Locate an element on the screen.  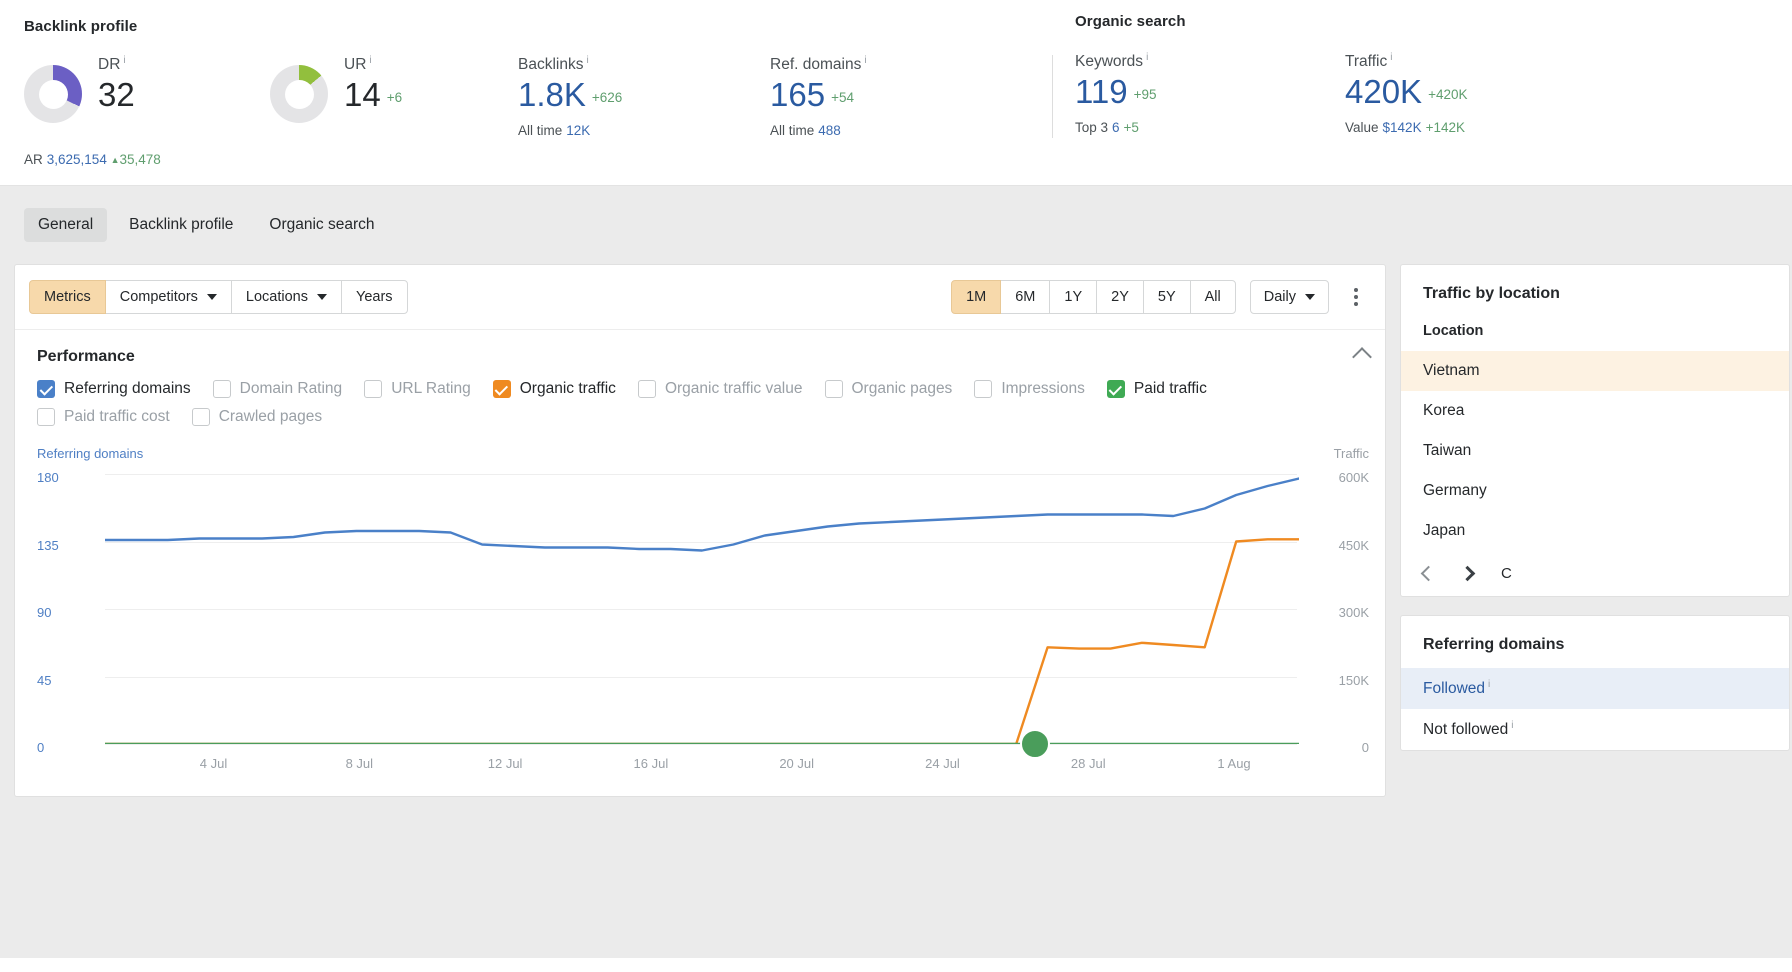
y-tick-left: 0 is located at coordinates (41, 747).